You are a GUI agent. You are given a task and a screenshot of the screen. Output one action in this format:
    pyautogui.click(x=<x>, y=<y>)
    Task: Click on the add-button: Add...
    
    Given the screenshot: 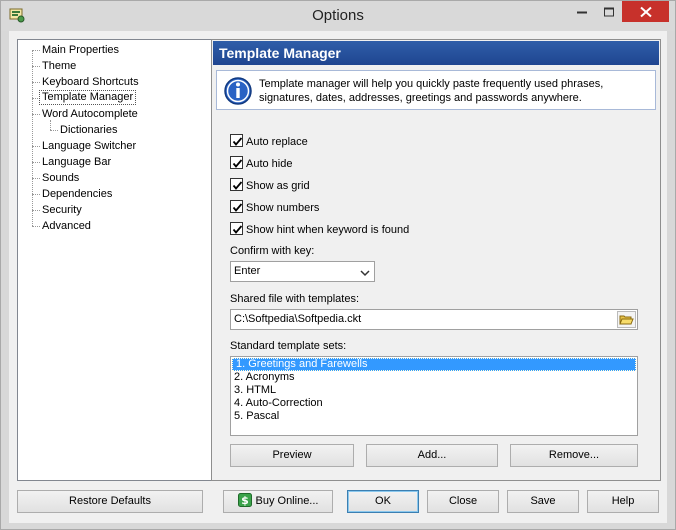 What is the action you would take?
    pyautogui.click(x=432, y=455)
    